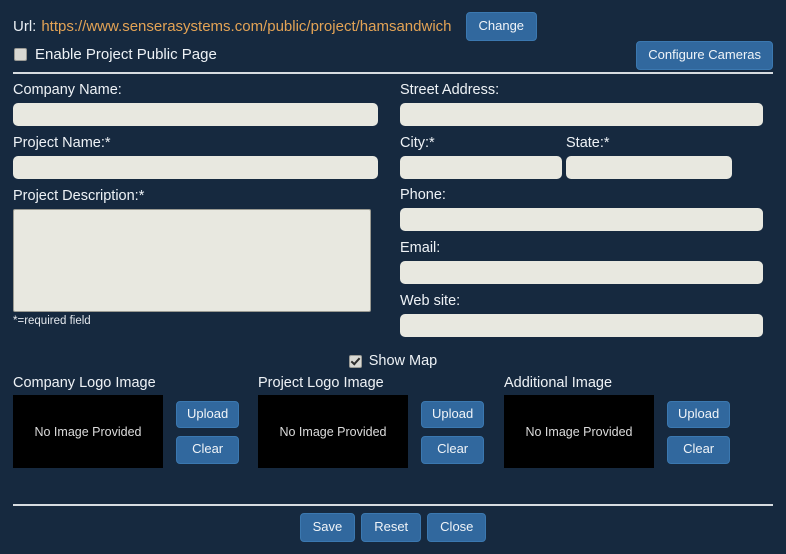 This screenshot has width=786, height=554. I want to click on project-logo-image-buttons: Upload Clear, so click(453, 429).